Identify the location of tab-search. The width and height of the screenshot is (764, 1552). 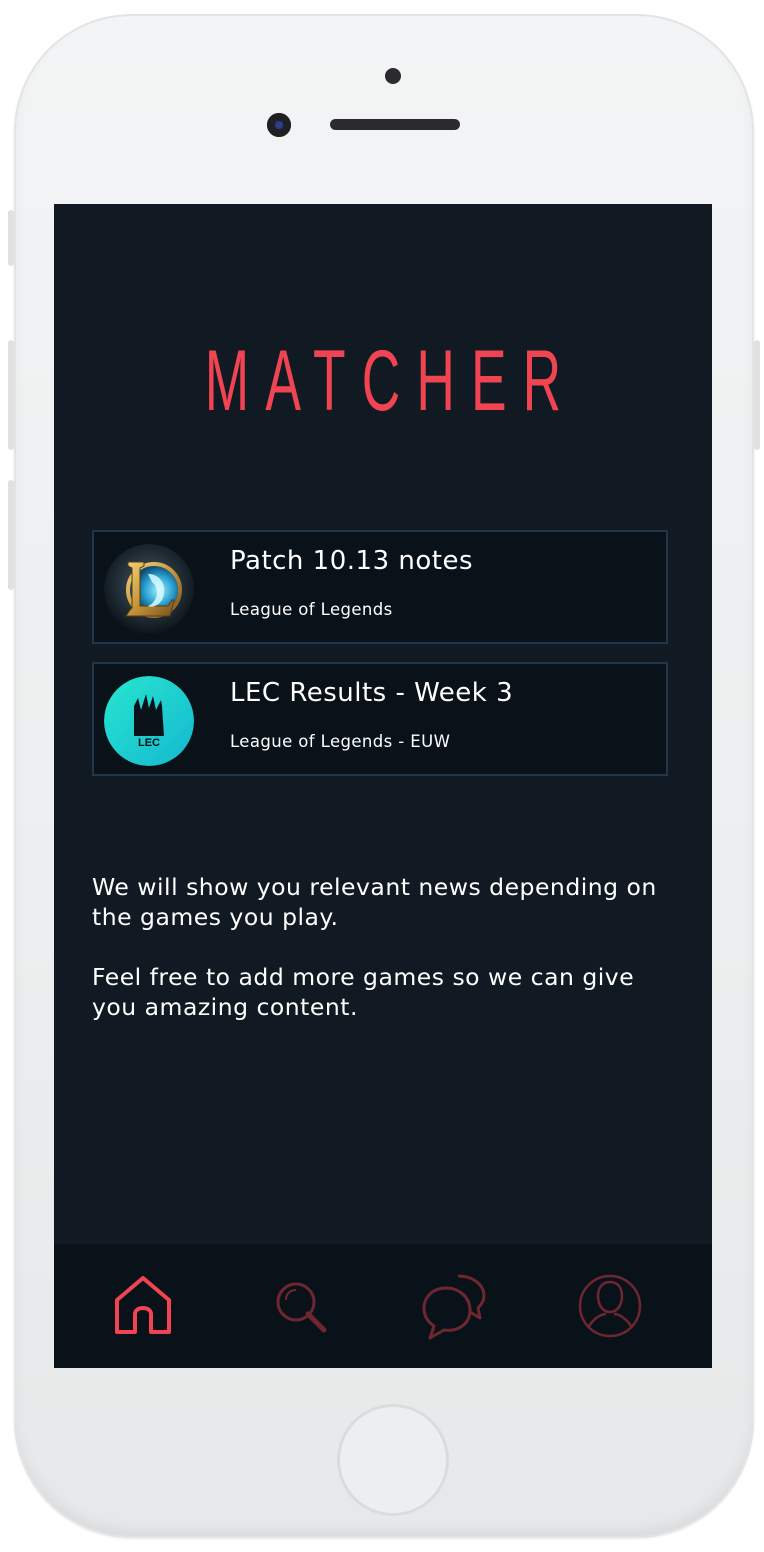
(300, 1306).